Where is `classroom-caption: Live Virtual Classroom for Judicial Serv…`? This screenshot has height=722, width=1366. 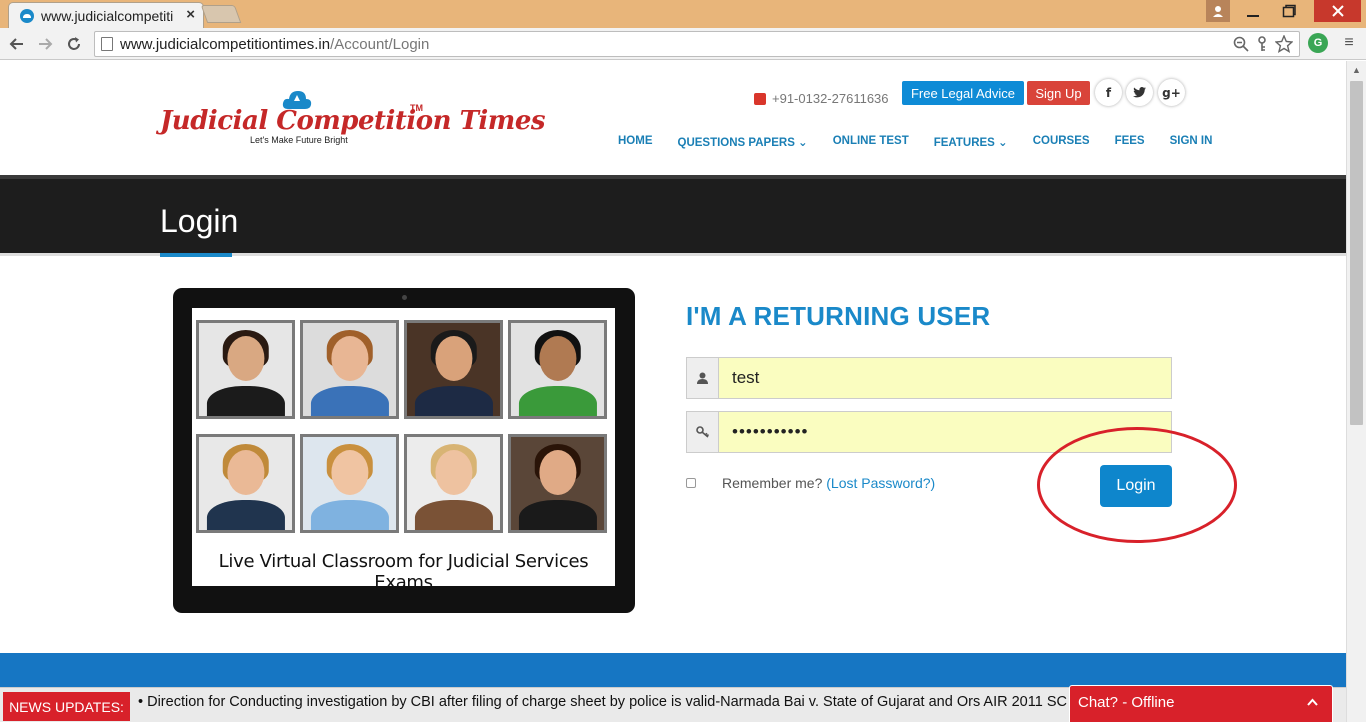 classroom-caption: Live Virtual Classroom for Judicial Serv… is located at coordinates (403, 572).